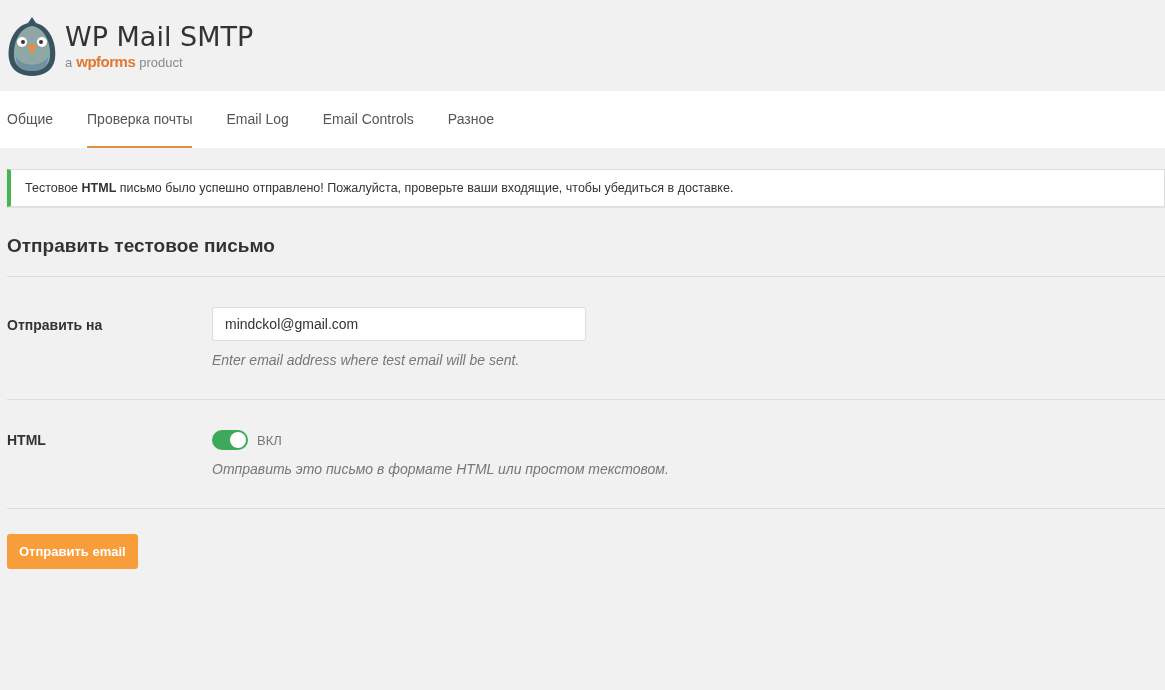  Describe the element at coordinates (399, 324) in the screenshot. I see `email-input-field: mindckol@gmail.com` at that location.